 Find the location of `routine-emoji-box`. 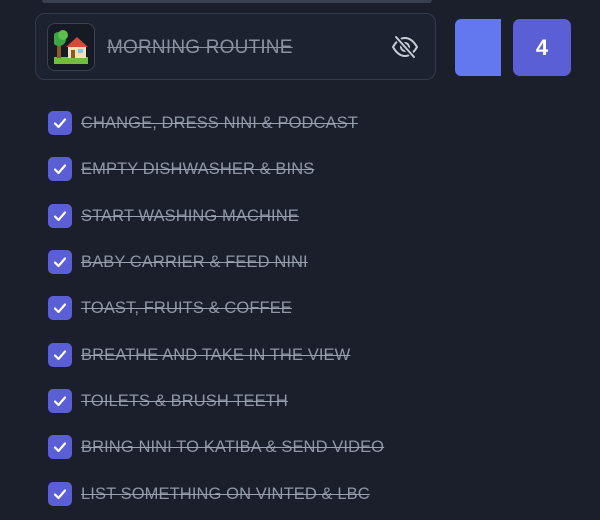

routine-emoji-box is located at coordinates (71, 47).